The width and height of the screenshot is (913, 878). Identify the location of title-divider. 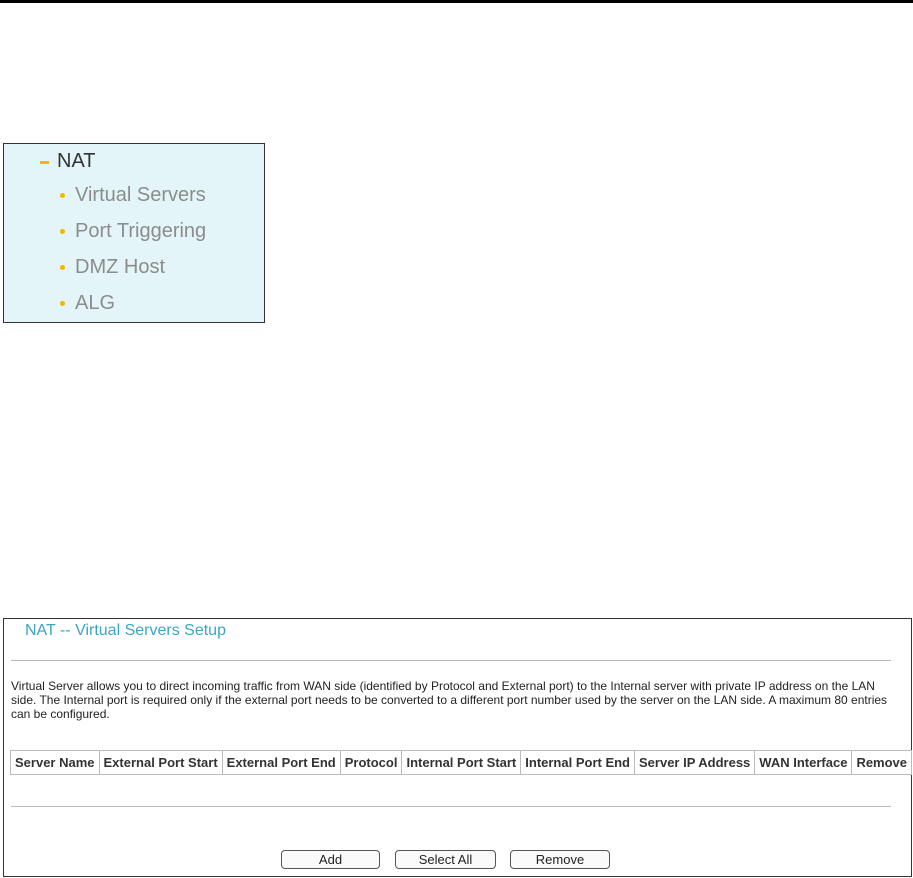
(451, 660).